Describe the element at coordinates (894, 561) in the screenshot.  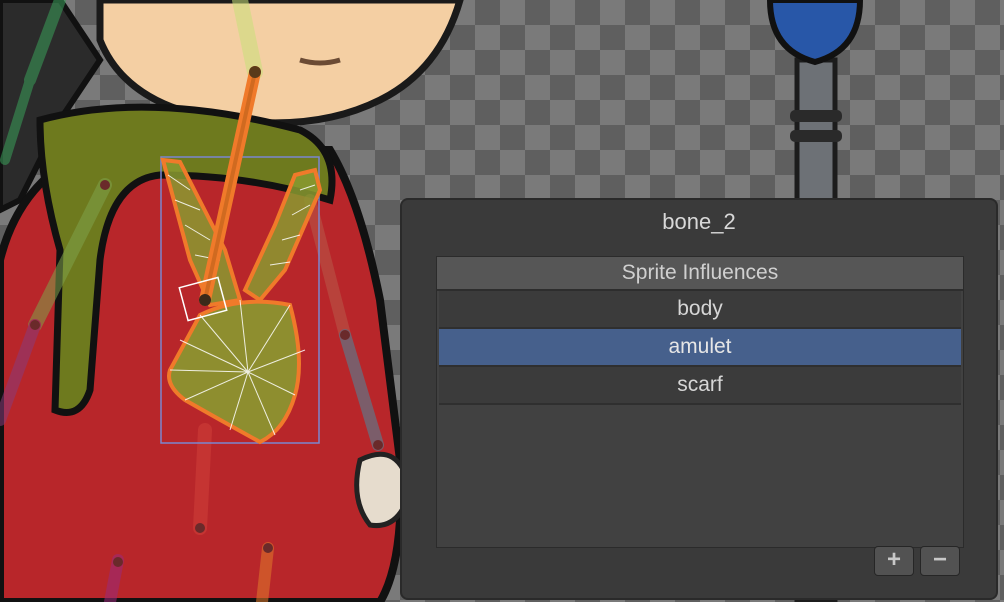
I see `add-influence-button: +` at that location.